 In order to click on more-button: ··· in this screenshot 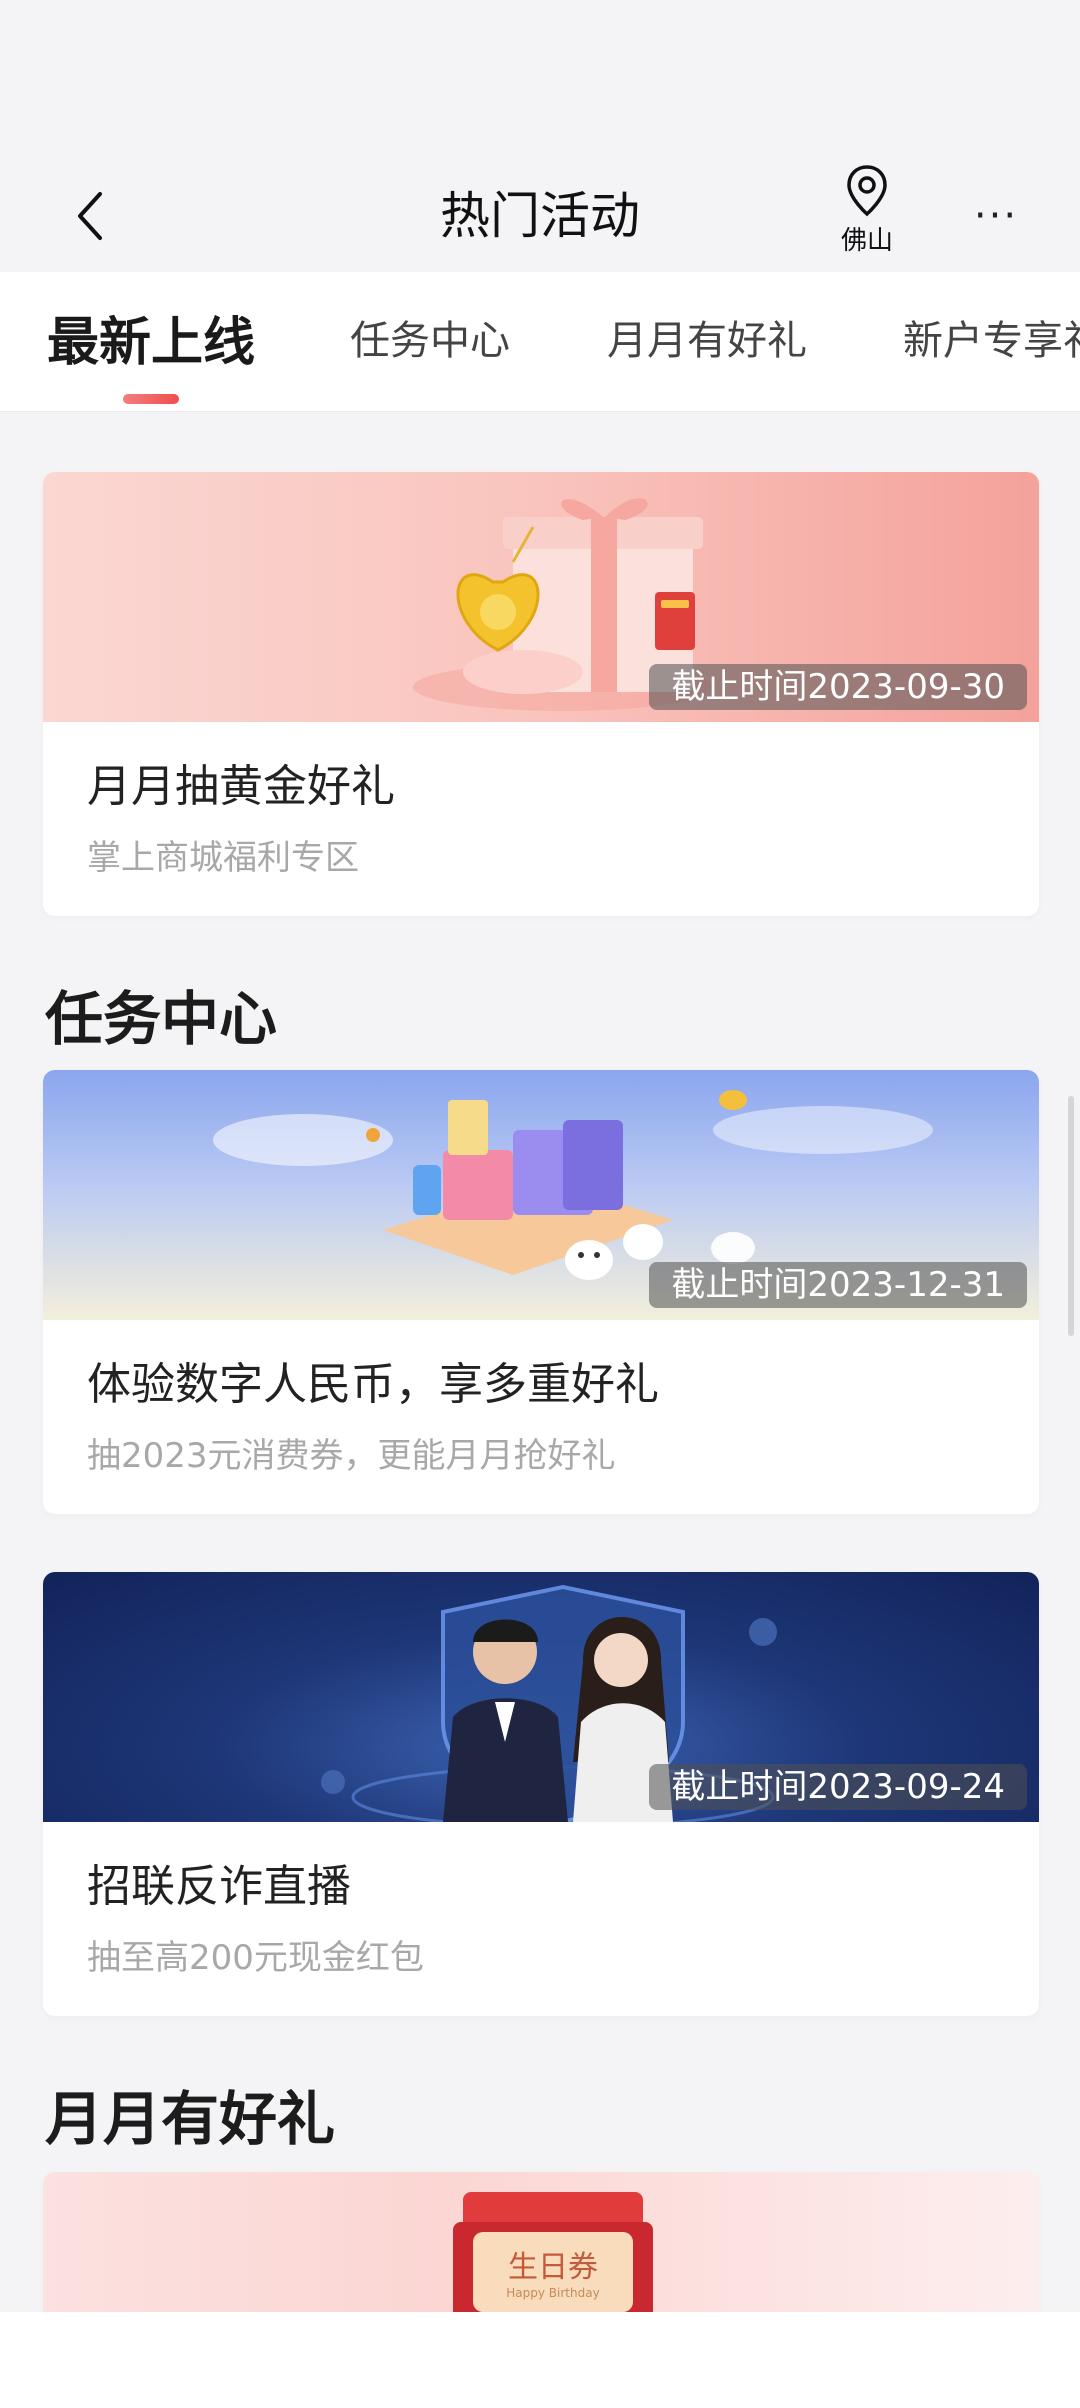, I will do `click(996, 216)`.